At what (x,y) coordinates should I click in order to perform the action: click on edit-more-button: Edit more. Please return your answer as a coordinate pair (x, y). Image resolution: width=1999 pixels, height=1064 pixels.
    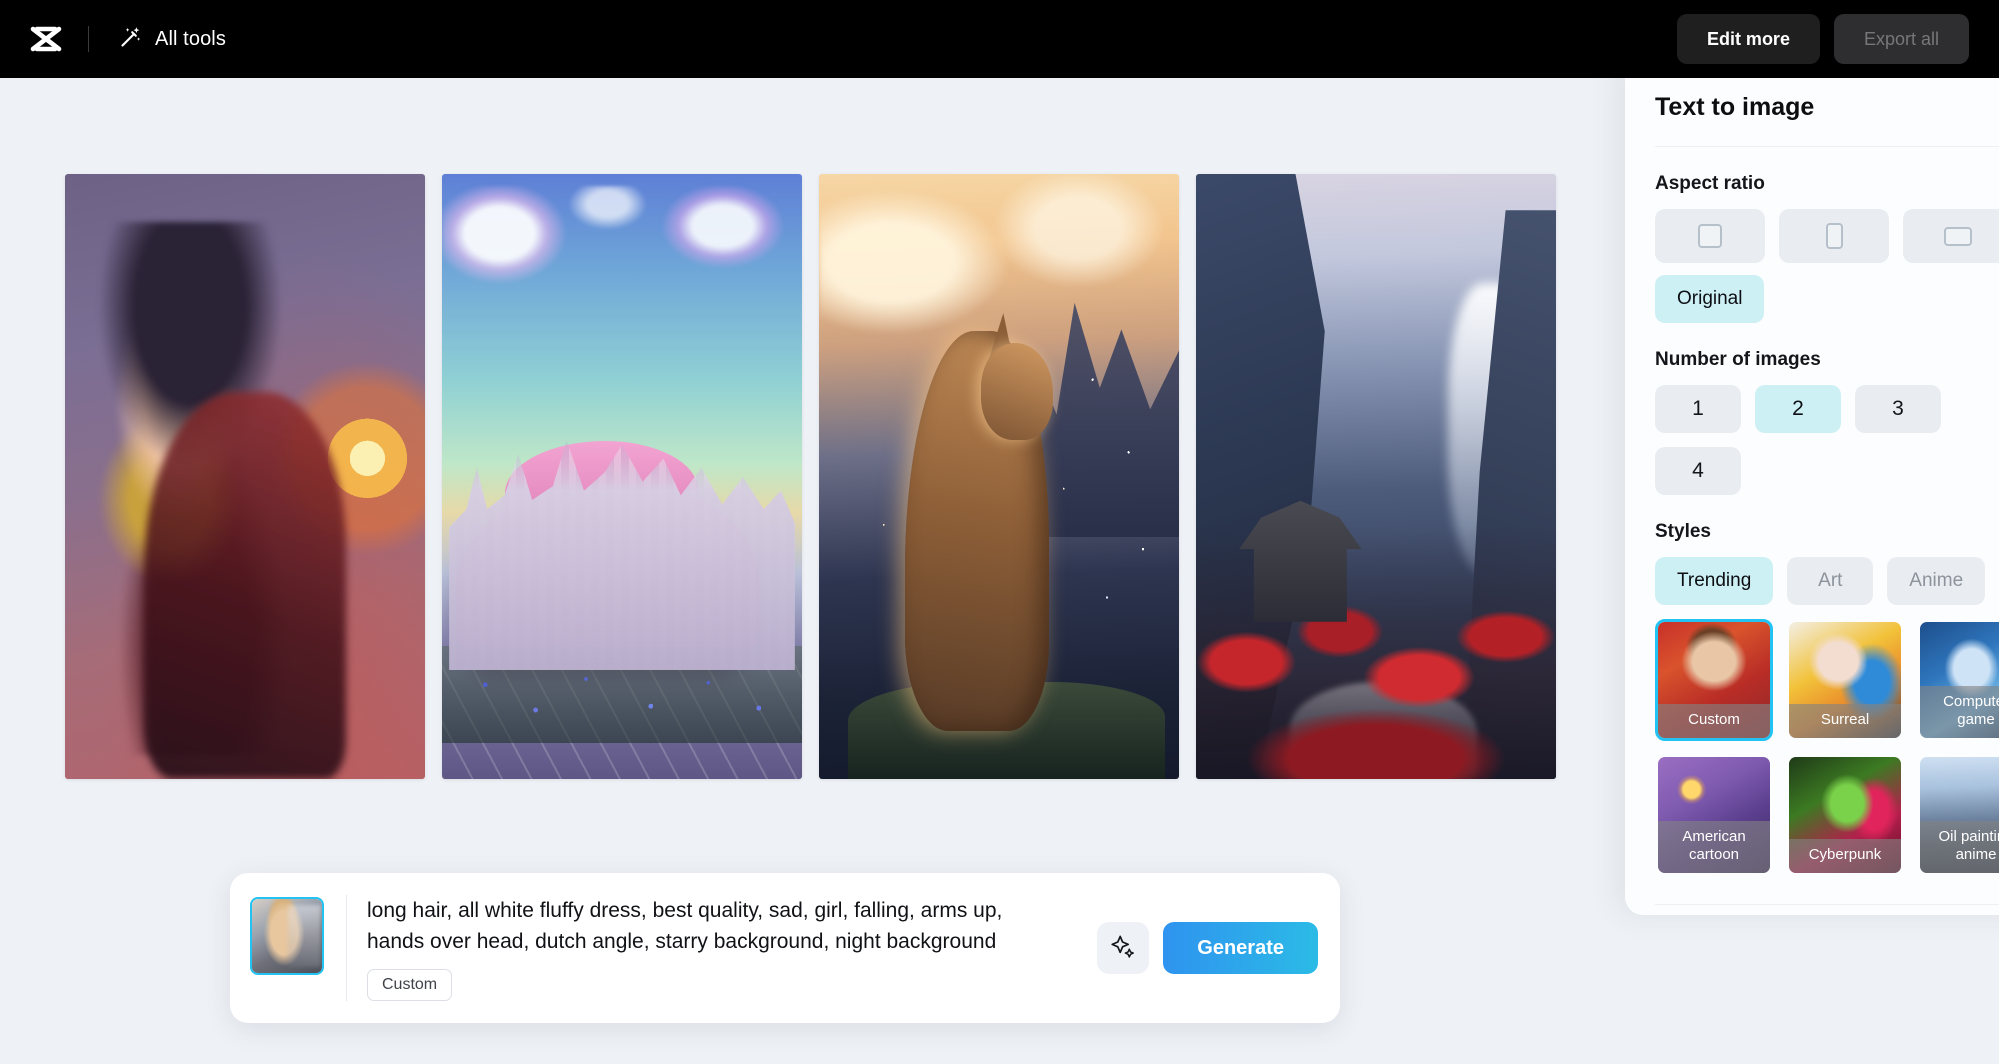
    Looking at the image, I should click on (1748, 39).